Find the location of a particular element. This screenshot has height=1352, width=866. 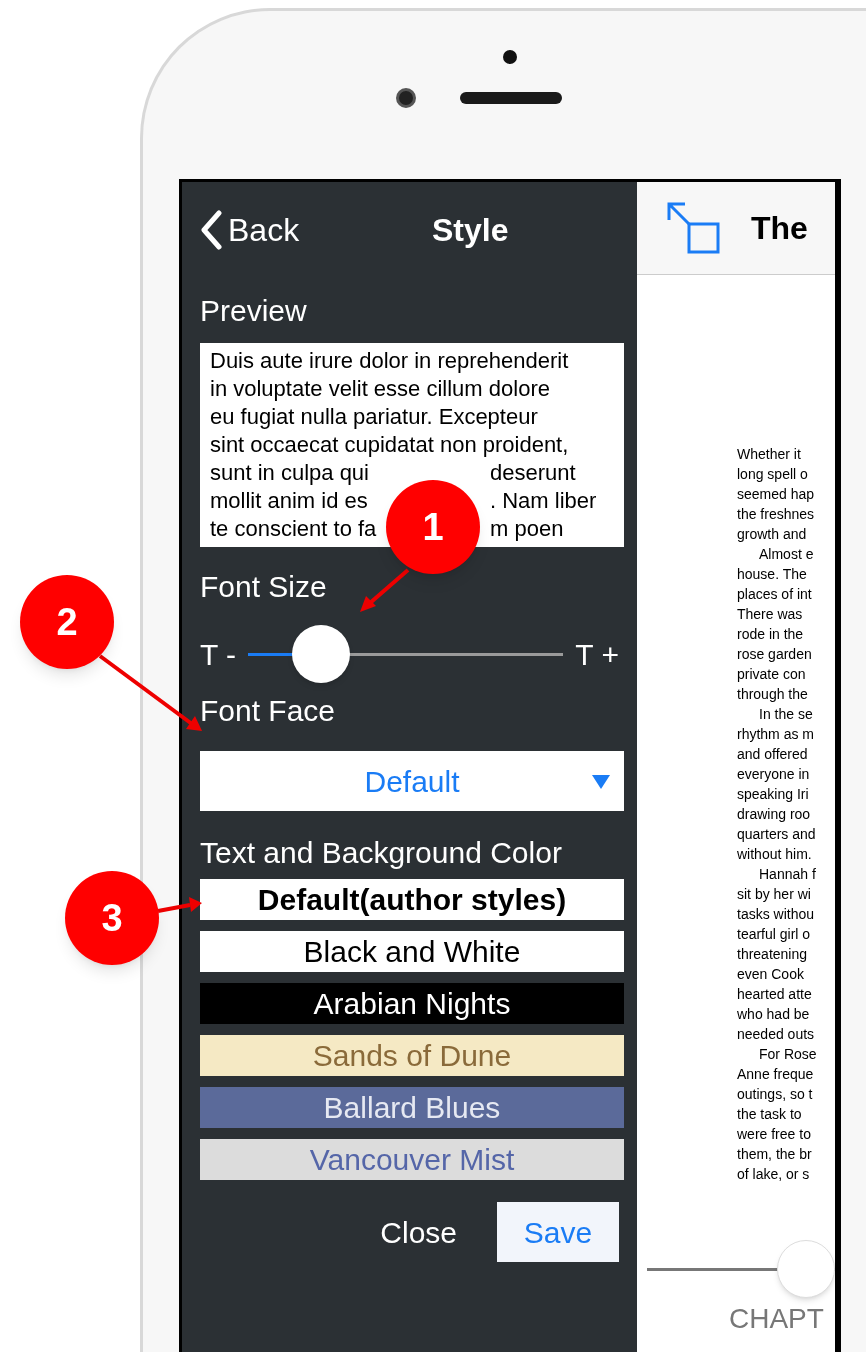

color-theme-option: Arabian Nights is located at coordinates (412, 1003).